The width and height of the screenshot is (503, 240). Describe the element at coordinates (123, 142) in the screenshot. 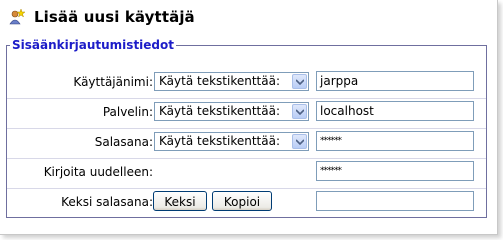

I see `password-label: Salasana:` at that location.